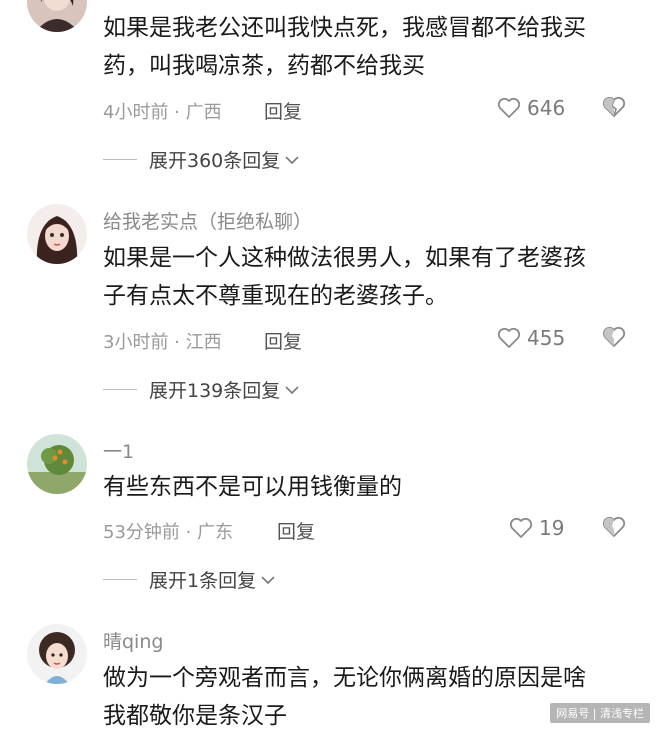 This screenshot has height=735, width=660. Describe the element at coordinates (344, 28) in the screenshot. I see `comment-text-line: 如果是我老公还叫我快点死，我感冒都不给我买` at that location.